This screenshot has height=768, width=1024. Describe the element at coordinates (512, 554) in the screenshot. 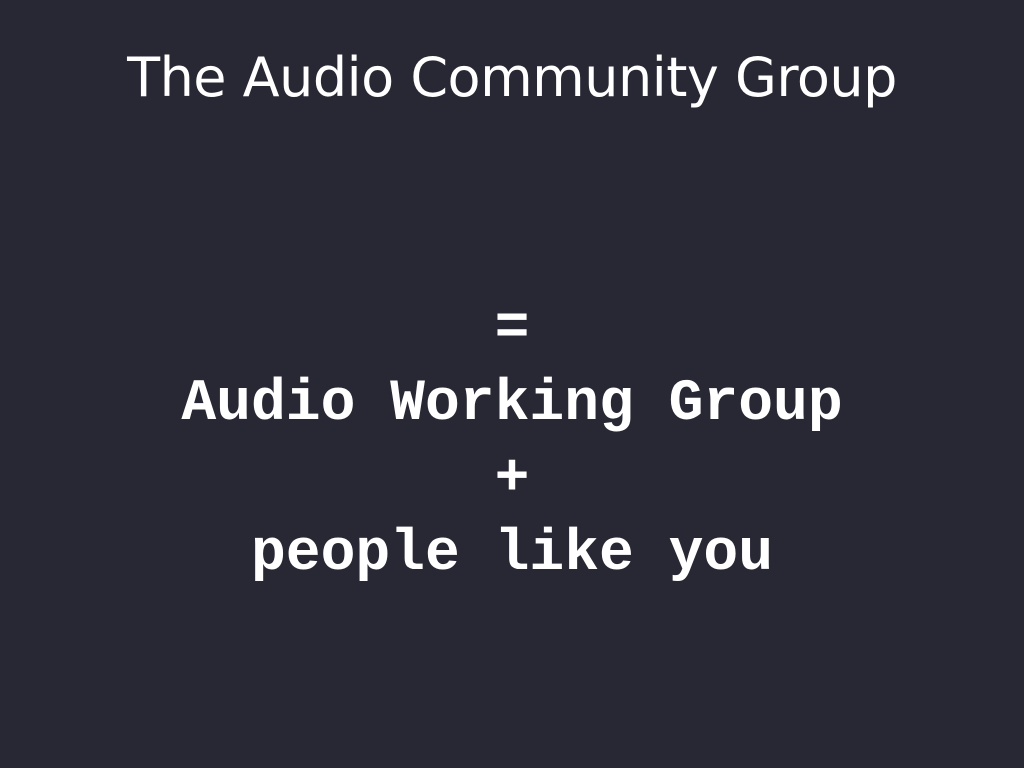

I see `people-like-you-line: people like you` at that location.